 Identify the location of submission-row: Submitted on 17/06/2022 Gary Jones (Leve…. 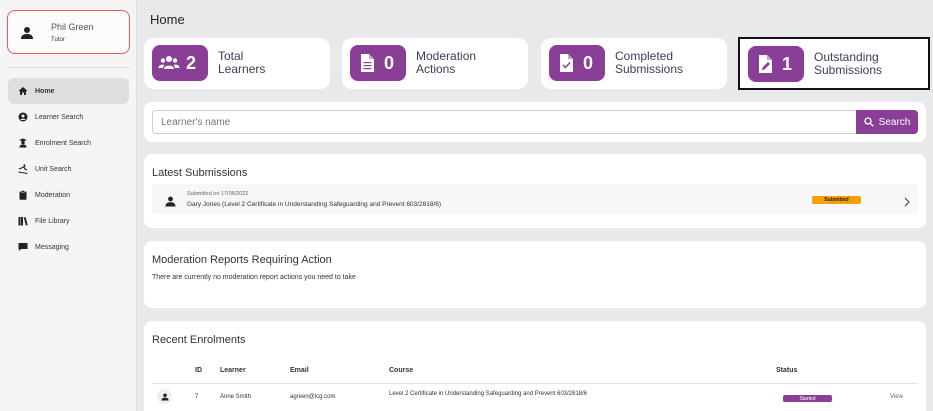
(535, 199).